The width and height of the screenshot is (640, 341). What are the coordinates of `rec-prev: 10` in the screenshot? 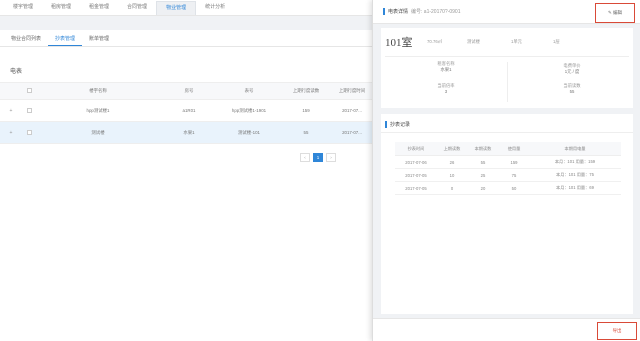 It's located at (452, 175).